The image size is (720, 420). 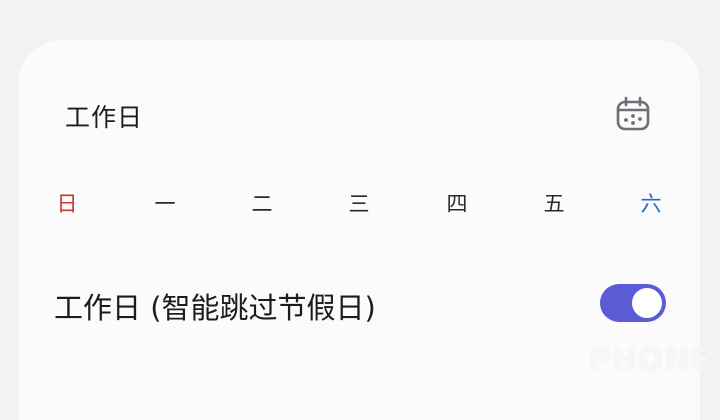 What do you see at coordinates (215, 308) in the screenshot?
I see `workday-setting-label: 工作日 (智能跳过节假日)` at bounding box center [215, 308].